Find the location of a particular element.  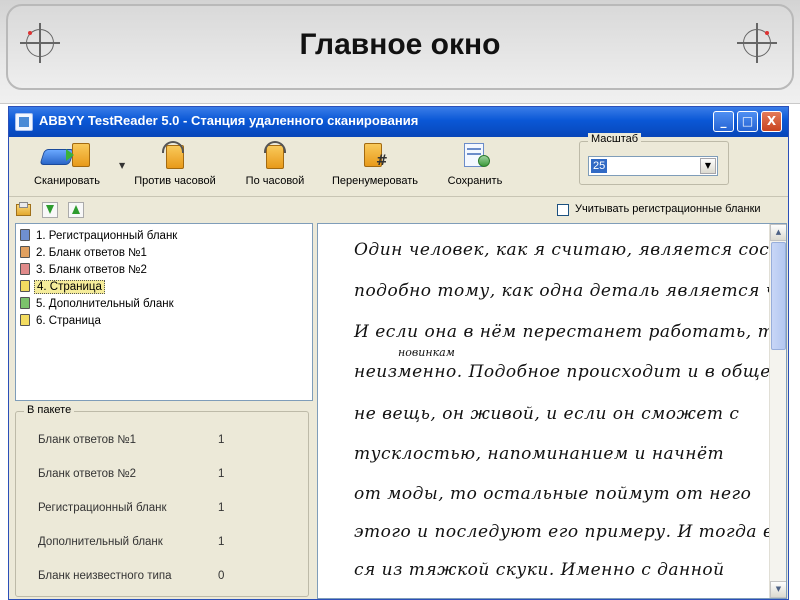

additional-form-icon is located at coordinates (25, 303).